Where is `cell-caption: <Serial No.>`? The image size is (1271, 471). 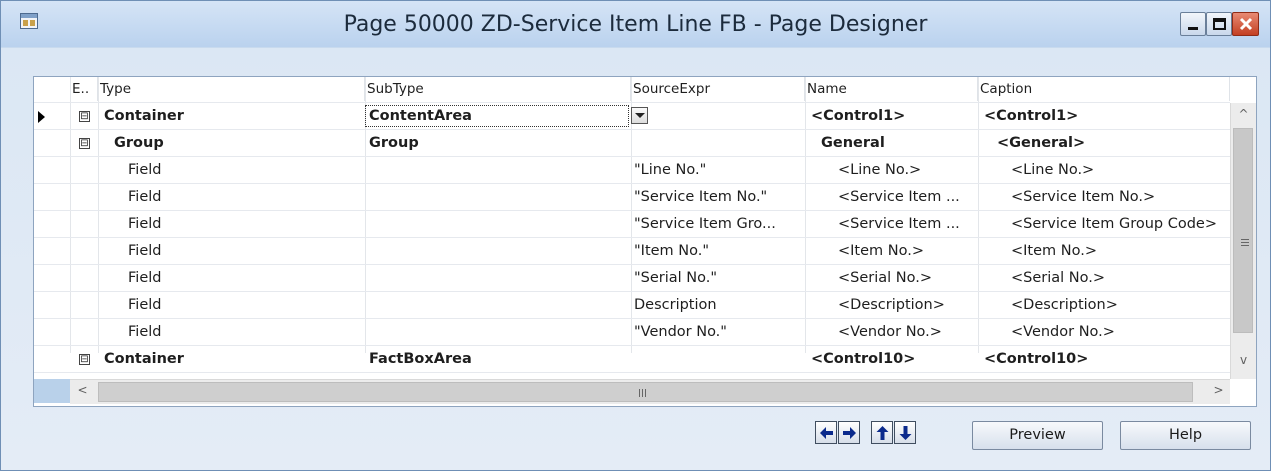 cell-caption: <Serial No.> is located at coordinates (1058, 278).